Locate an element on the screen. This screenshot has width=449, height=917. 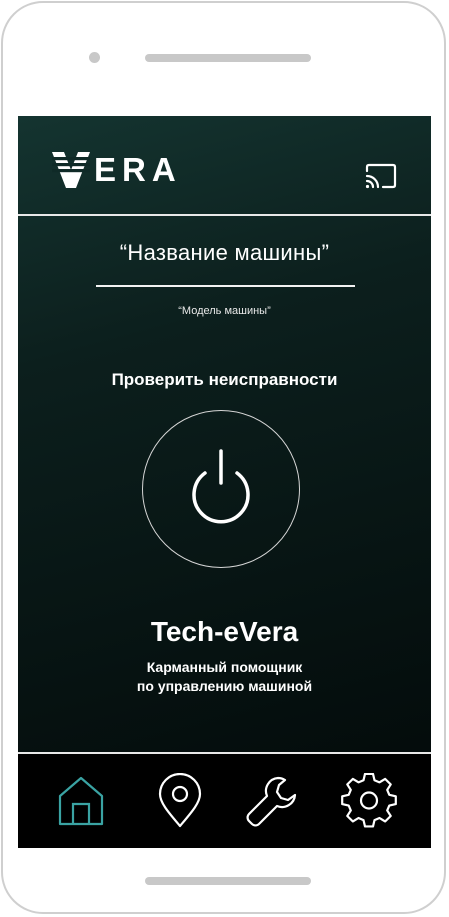
camera-dot is located at coordinates (94, 57).